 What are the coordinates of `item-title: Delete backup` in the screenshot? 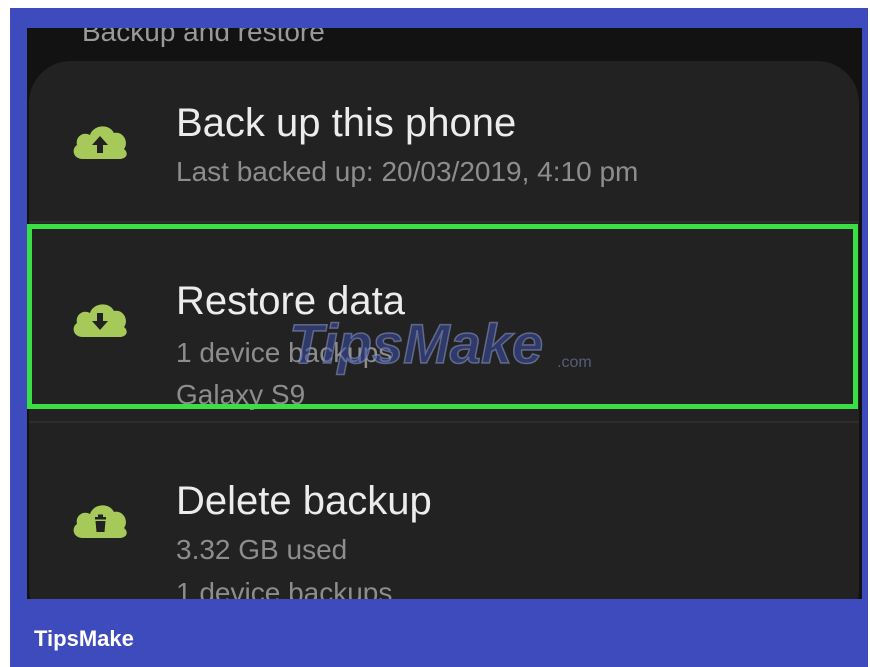 It's located at (304, 501).